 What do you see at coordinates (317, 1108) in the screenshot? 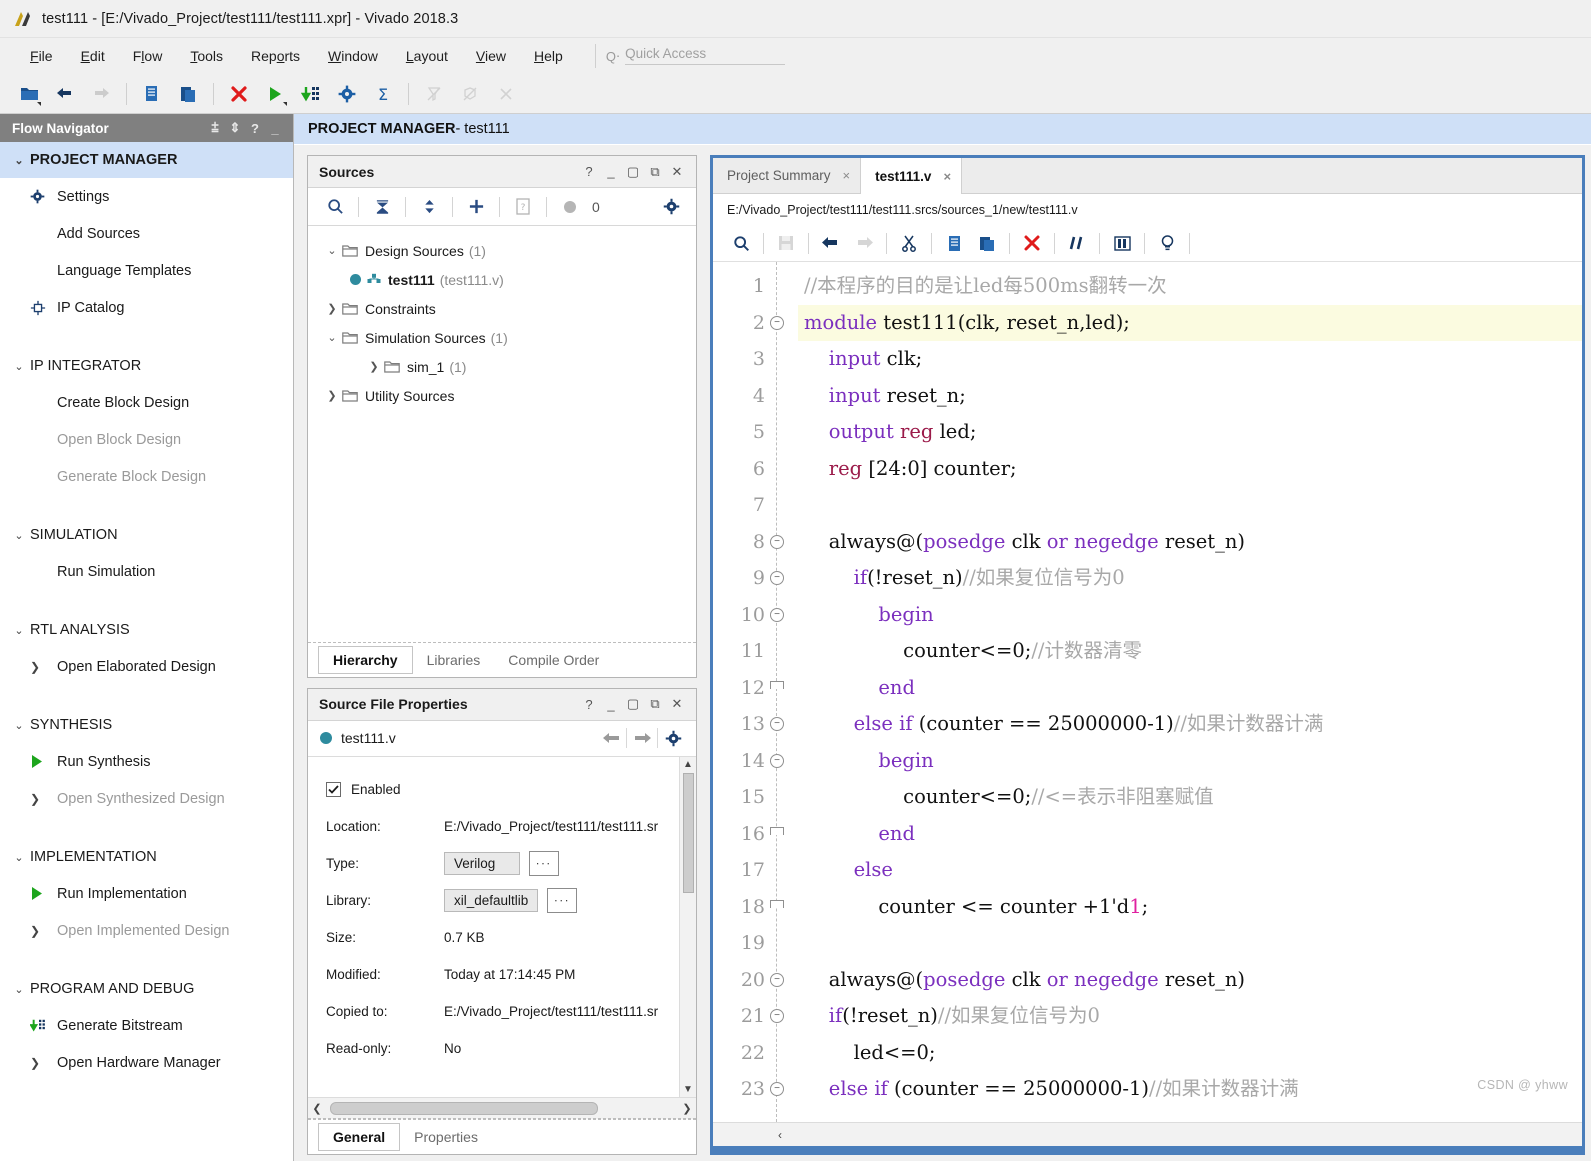
I see `scroll-left-icon: ❮` at bounding box center [317, 1108].